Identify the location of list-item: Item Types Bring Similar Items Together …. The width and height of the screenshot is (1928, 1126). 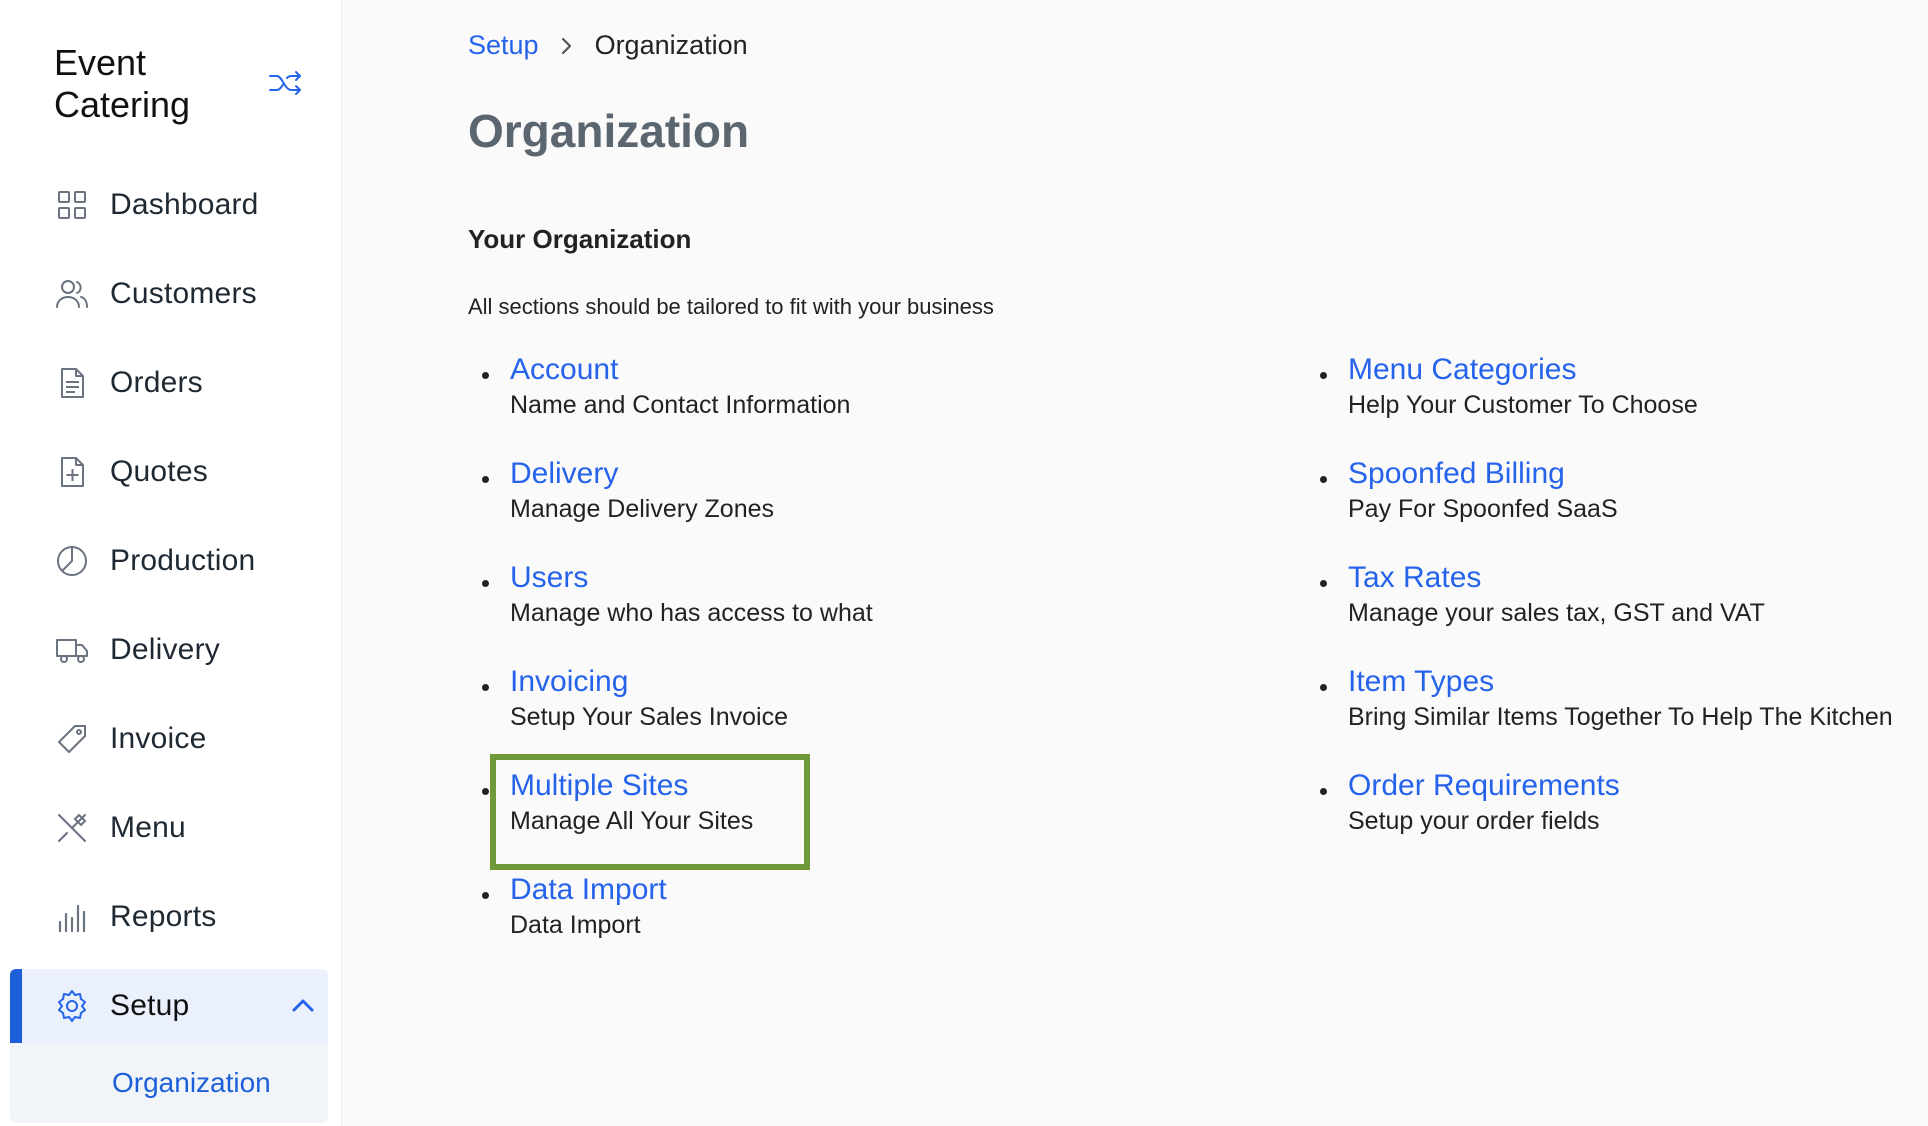
(1603, 714).